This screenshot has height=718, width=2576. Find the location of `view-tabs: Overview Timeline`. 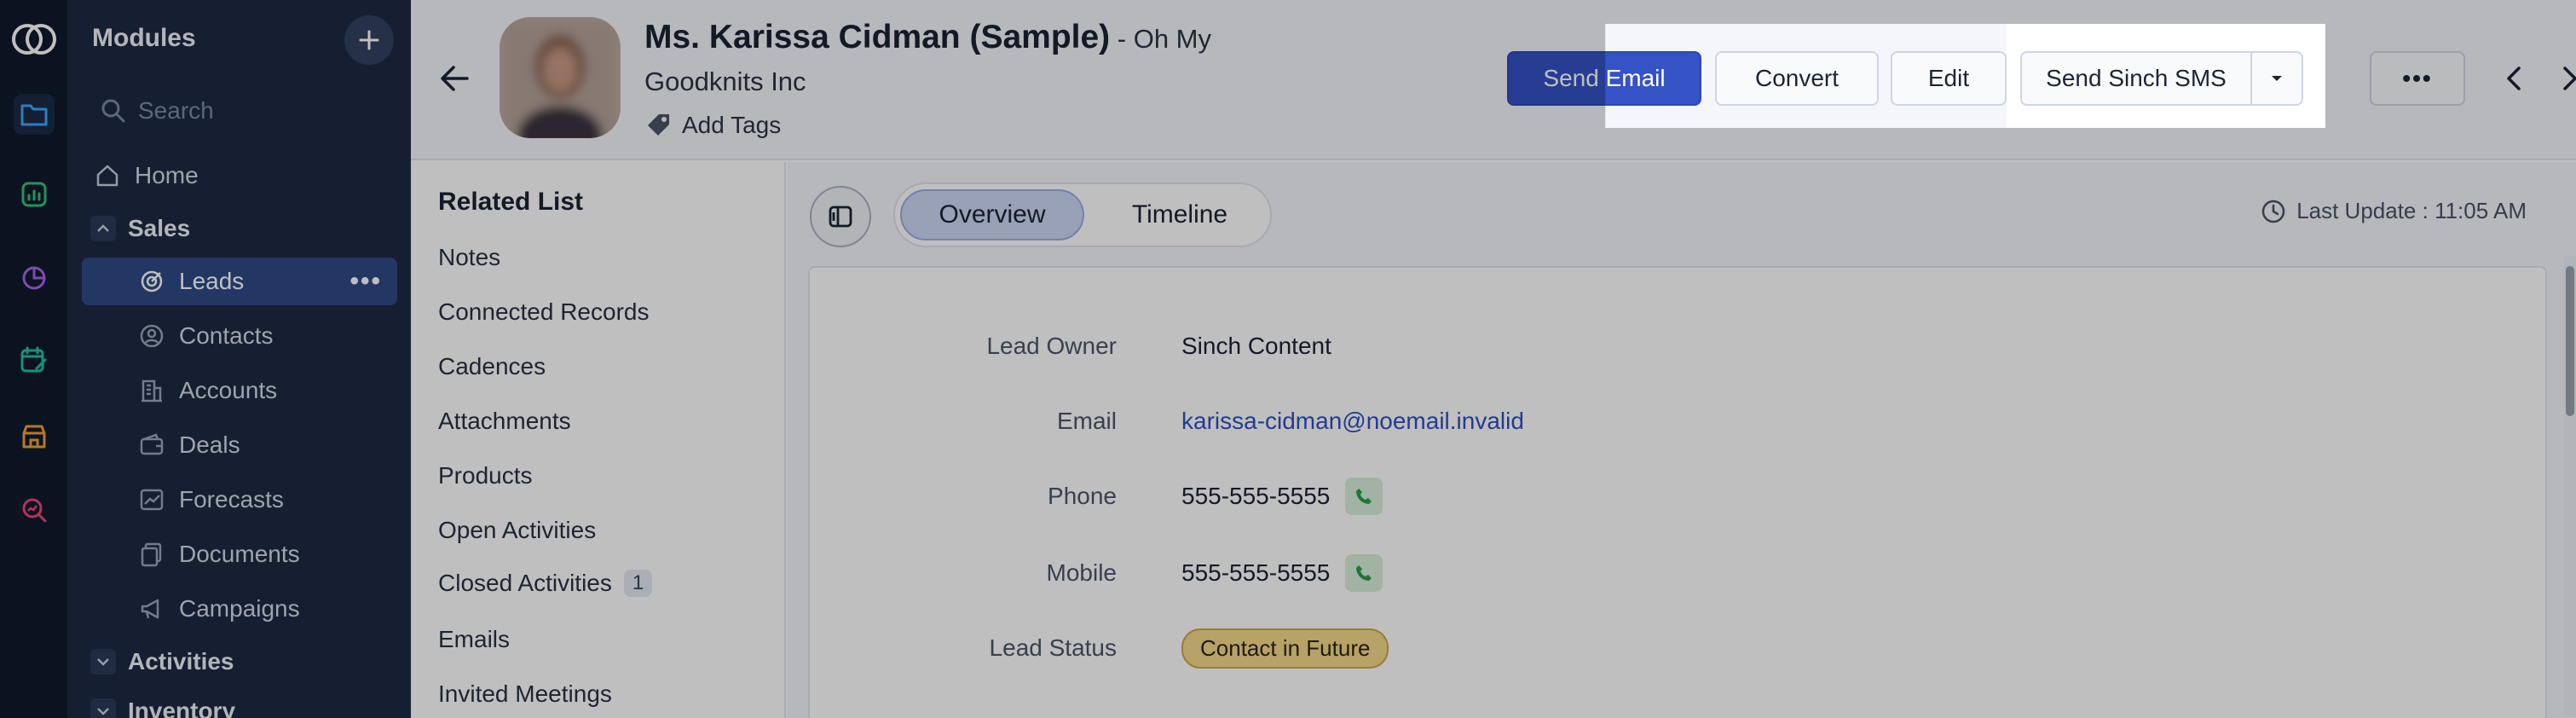

view-tabs: Overview Timeline is located at coordinates (1082, 214).